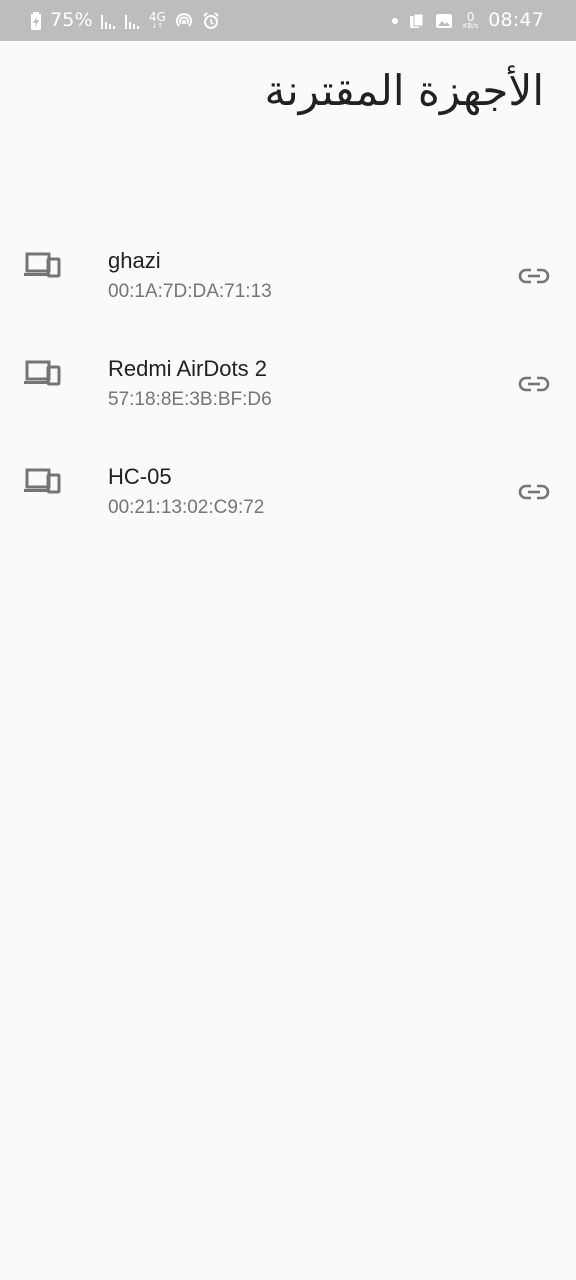 The width and height of the screenshot is (576, 1280). I want to click on device-name: Redmi AirDots 2, so click(187, 368).